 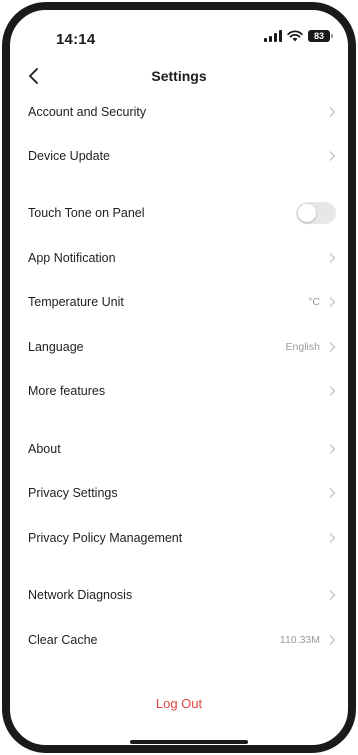 I want to click on settings-row-privacy-policy: Privacy Policy Management, so click(x=179, y=538).